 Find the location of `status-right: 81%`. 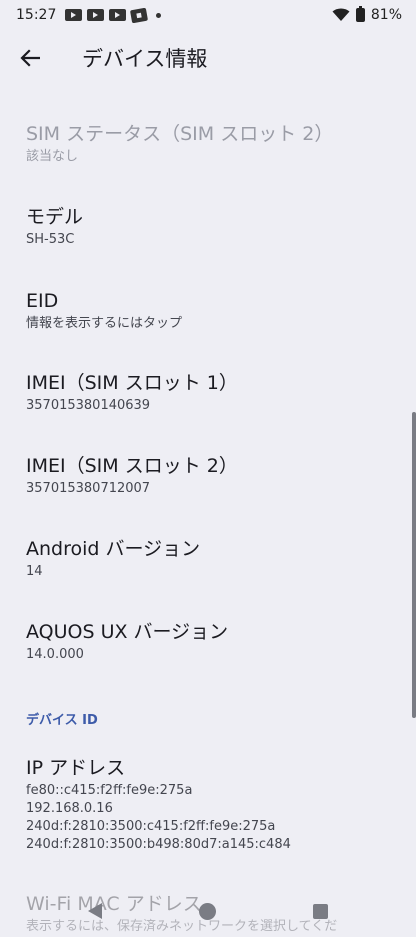

status-right: 81% is located at coordinates (367, 14).